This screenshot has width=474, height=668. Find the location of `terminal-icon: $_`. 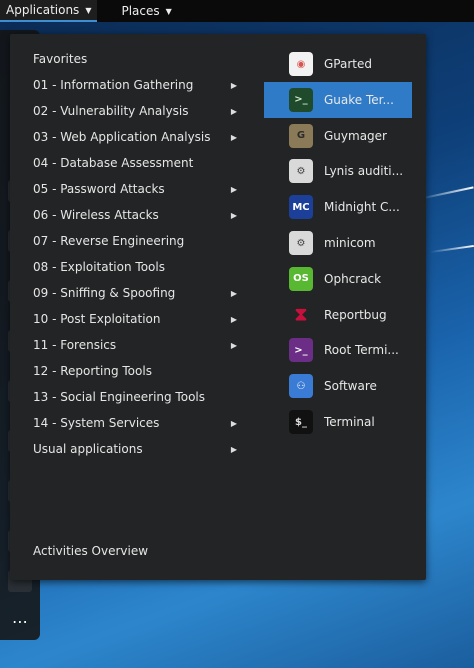

terminal-icon: $_ is located at coordinates (301, 422).